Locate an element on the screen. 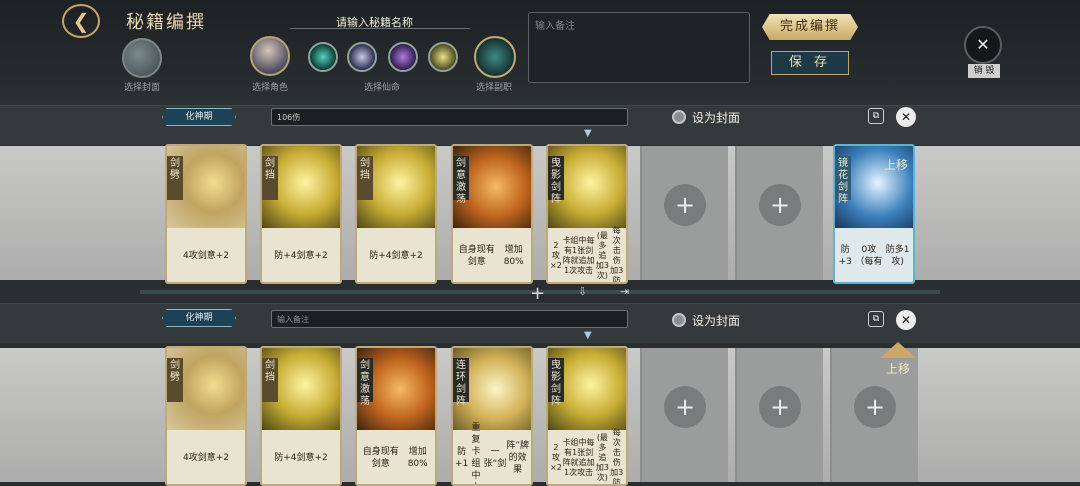 The image size is (1080, 486). row-2-cover-label: 设为封面 is located at coordinates (716, 320).